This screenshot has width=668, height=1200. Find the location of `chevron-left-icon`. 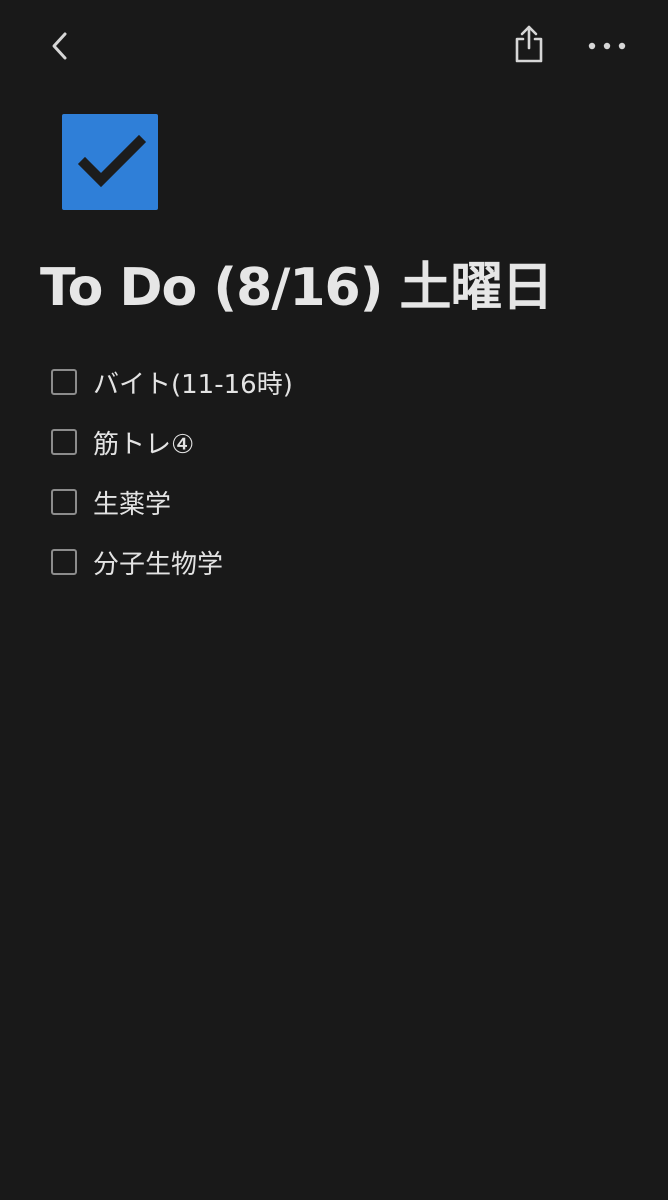

chevron-left-icon is located at coordinates (59, 46).